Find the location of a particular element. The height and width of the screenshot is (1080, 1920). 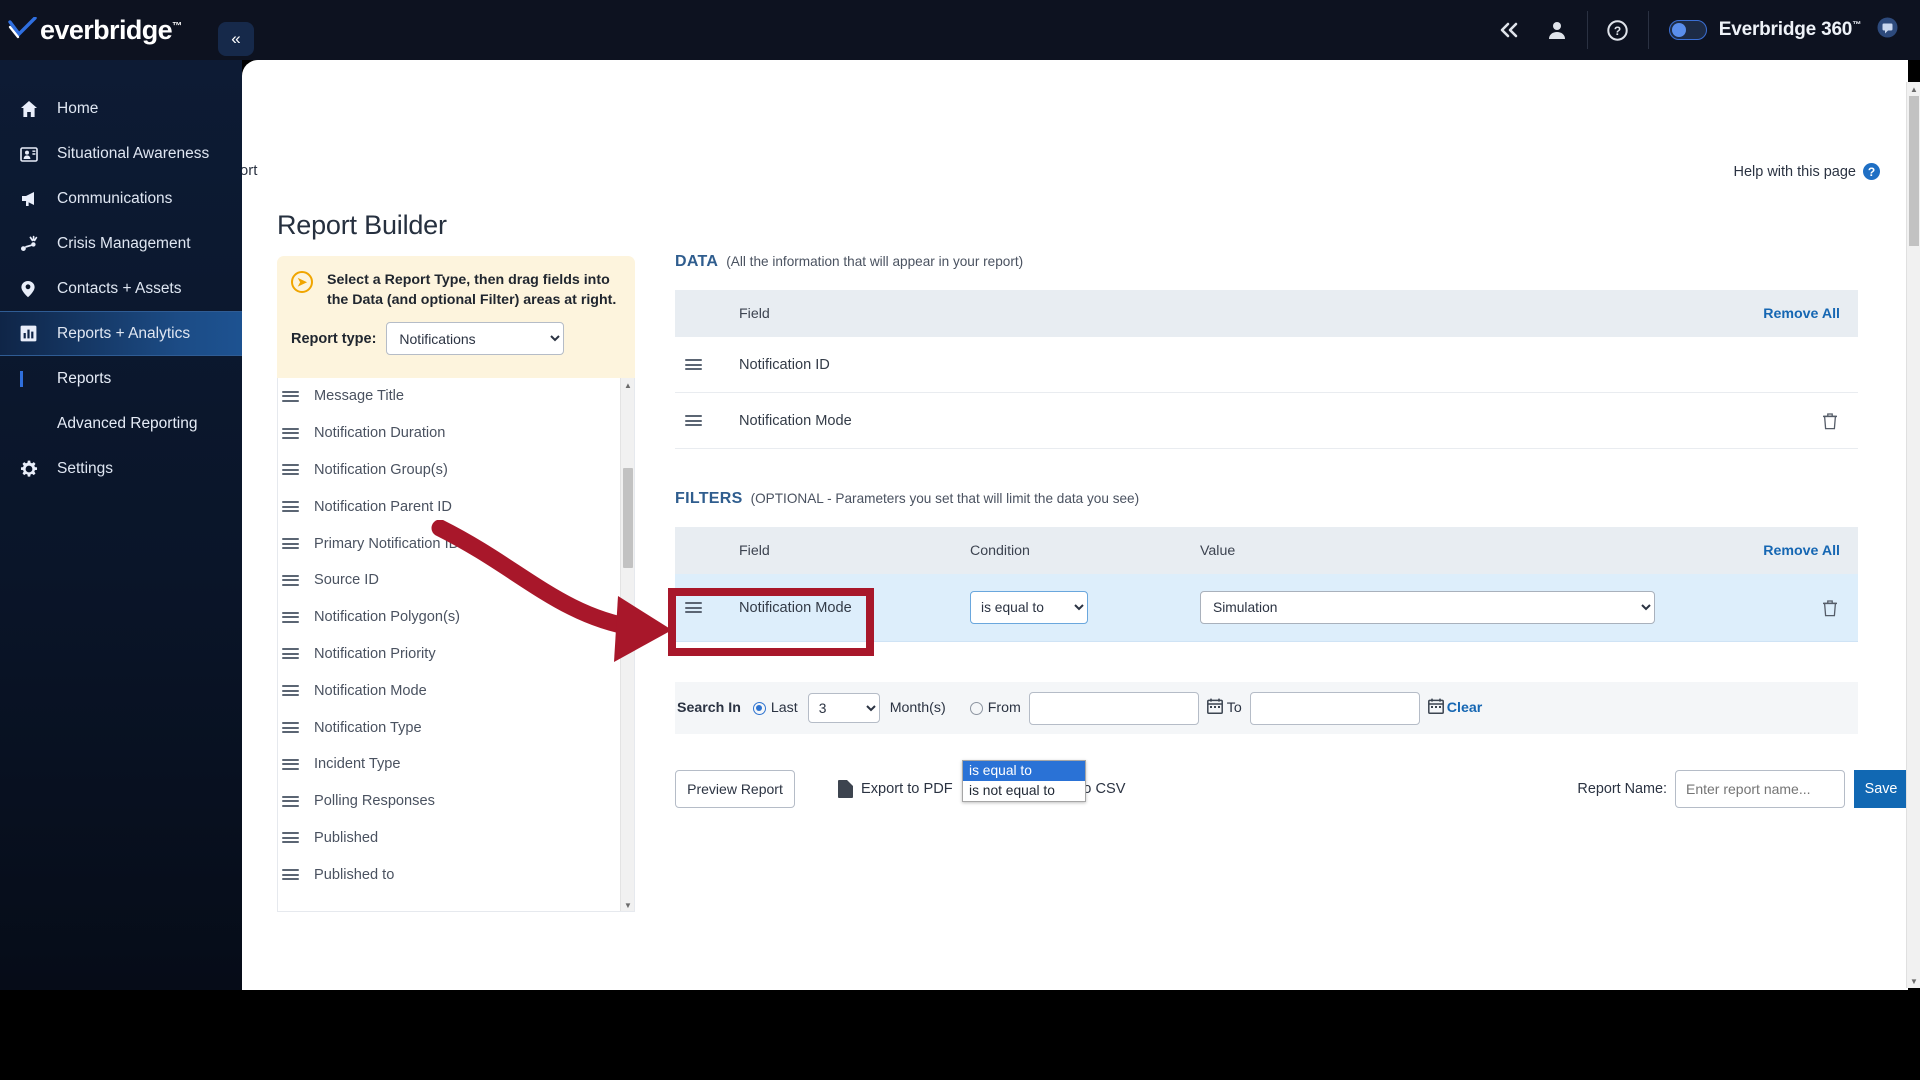

sidebar-item-situational-awareness: Situational Awareness is located at coordinates (121, 153).